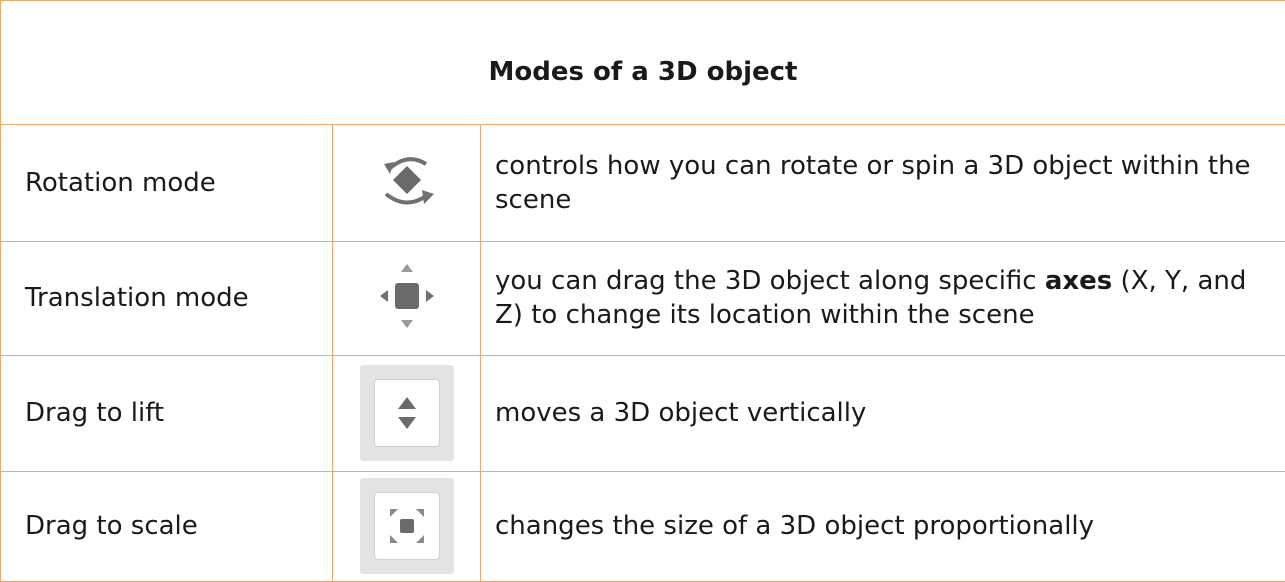 The width and height of the screenshot is (1285, 582). I want to click on mode-description: moves a 3D object vertically, so click(882, 413).